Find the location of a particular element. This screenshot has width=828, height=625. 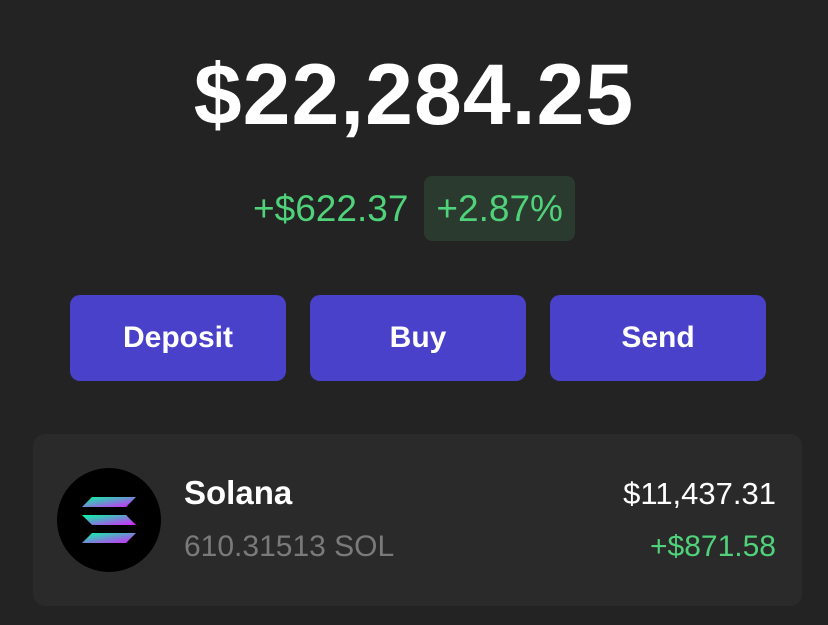

token-name: Solana is located at coordinates (238, 492).